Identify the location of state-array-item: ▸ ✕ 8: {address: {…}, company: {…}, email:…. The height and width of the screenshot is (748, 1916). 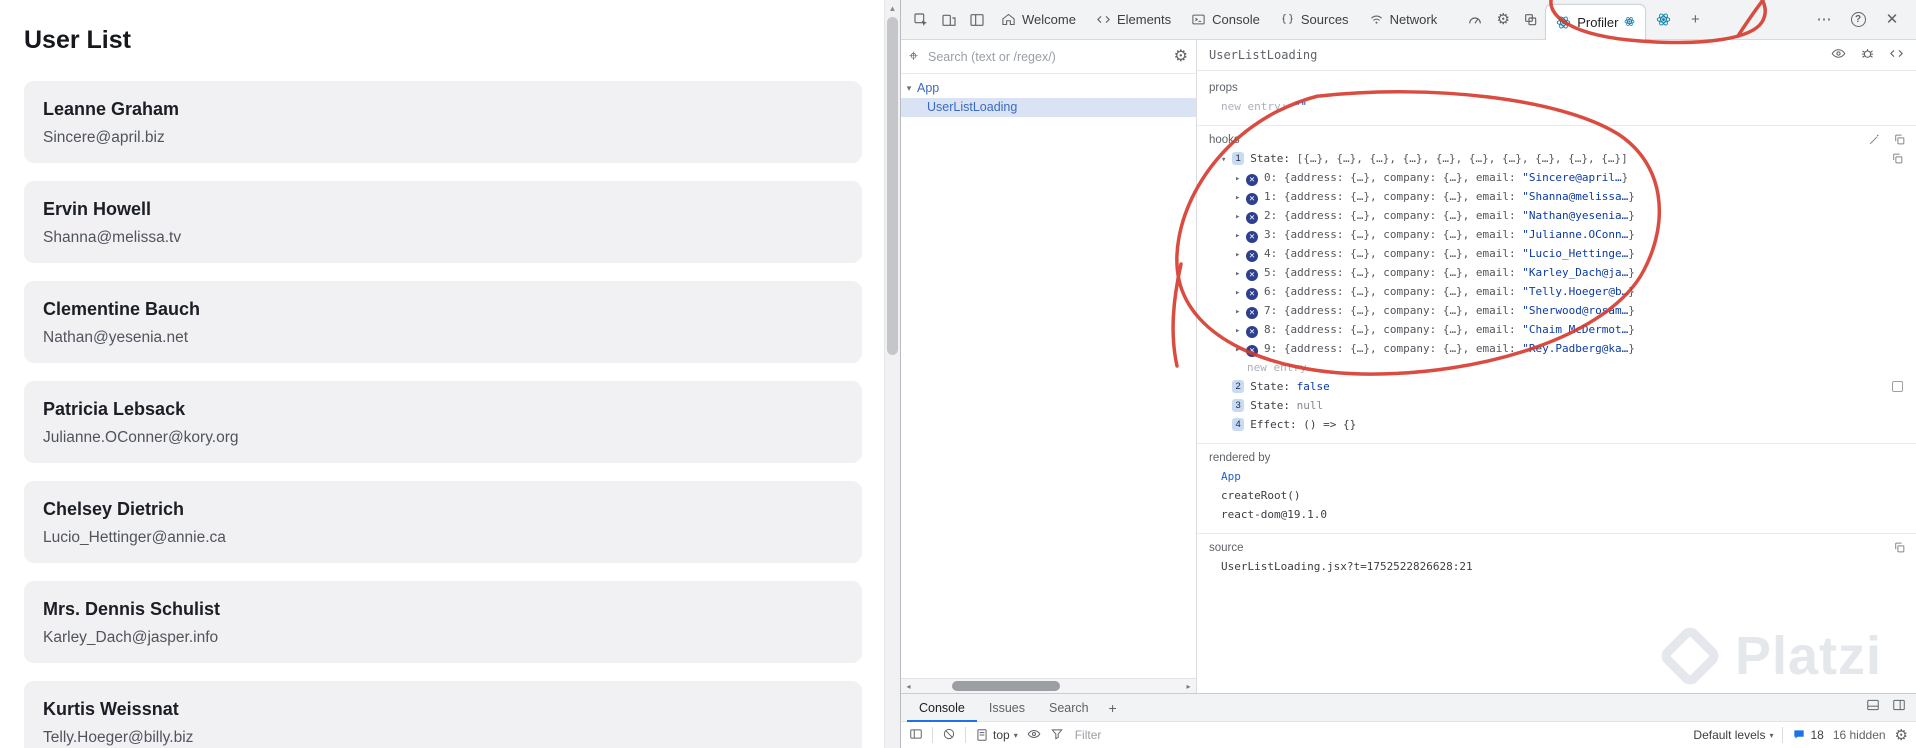
(1556, 329).